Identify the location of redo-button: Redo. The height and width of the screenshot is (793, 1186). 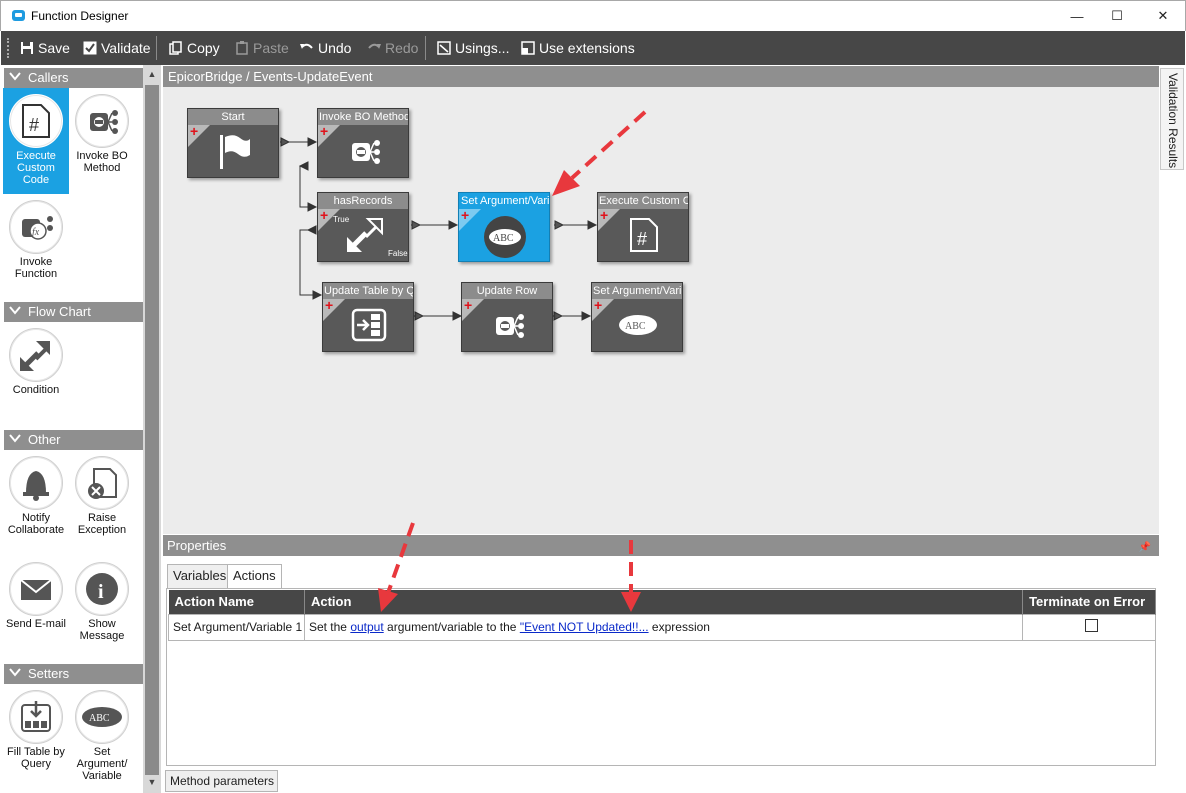
(392, 48).